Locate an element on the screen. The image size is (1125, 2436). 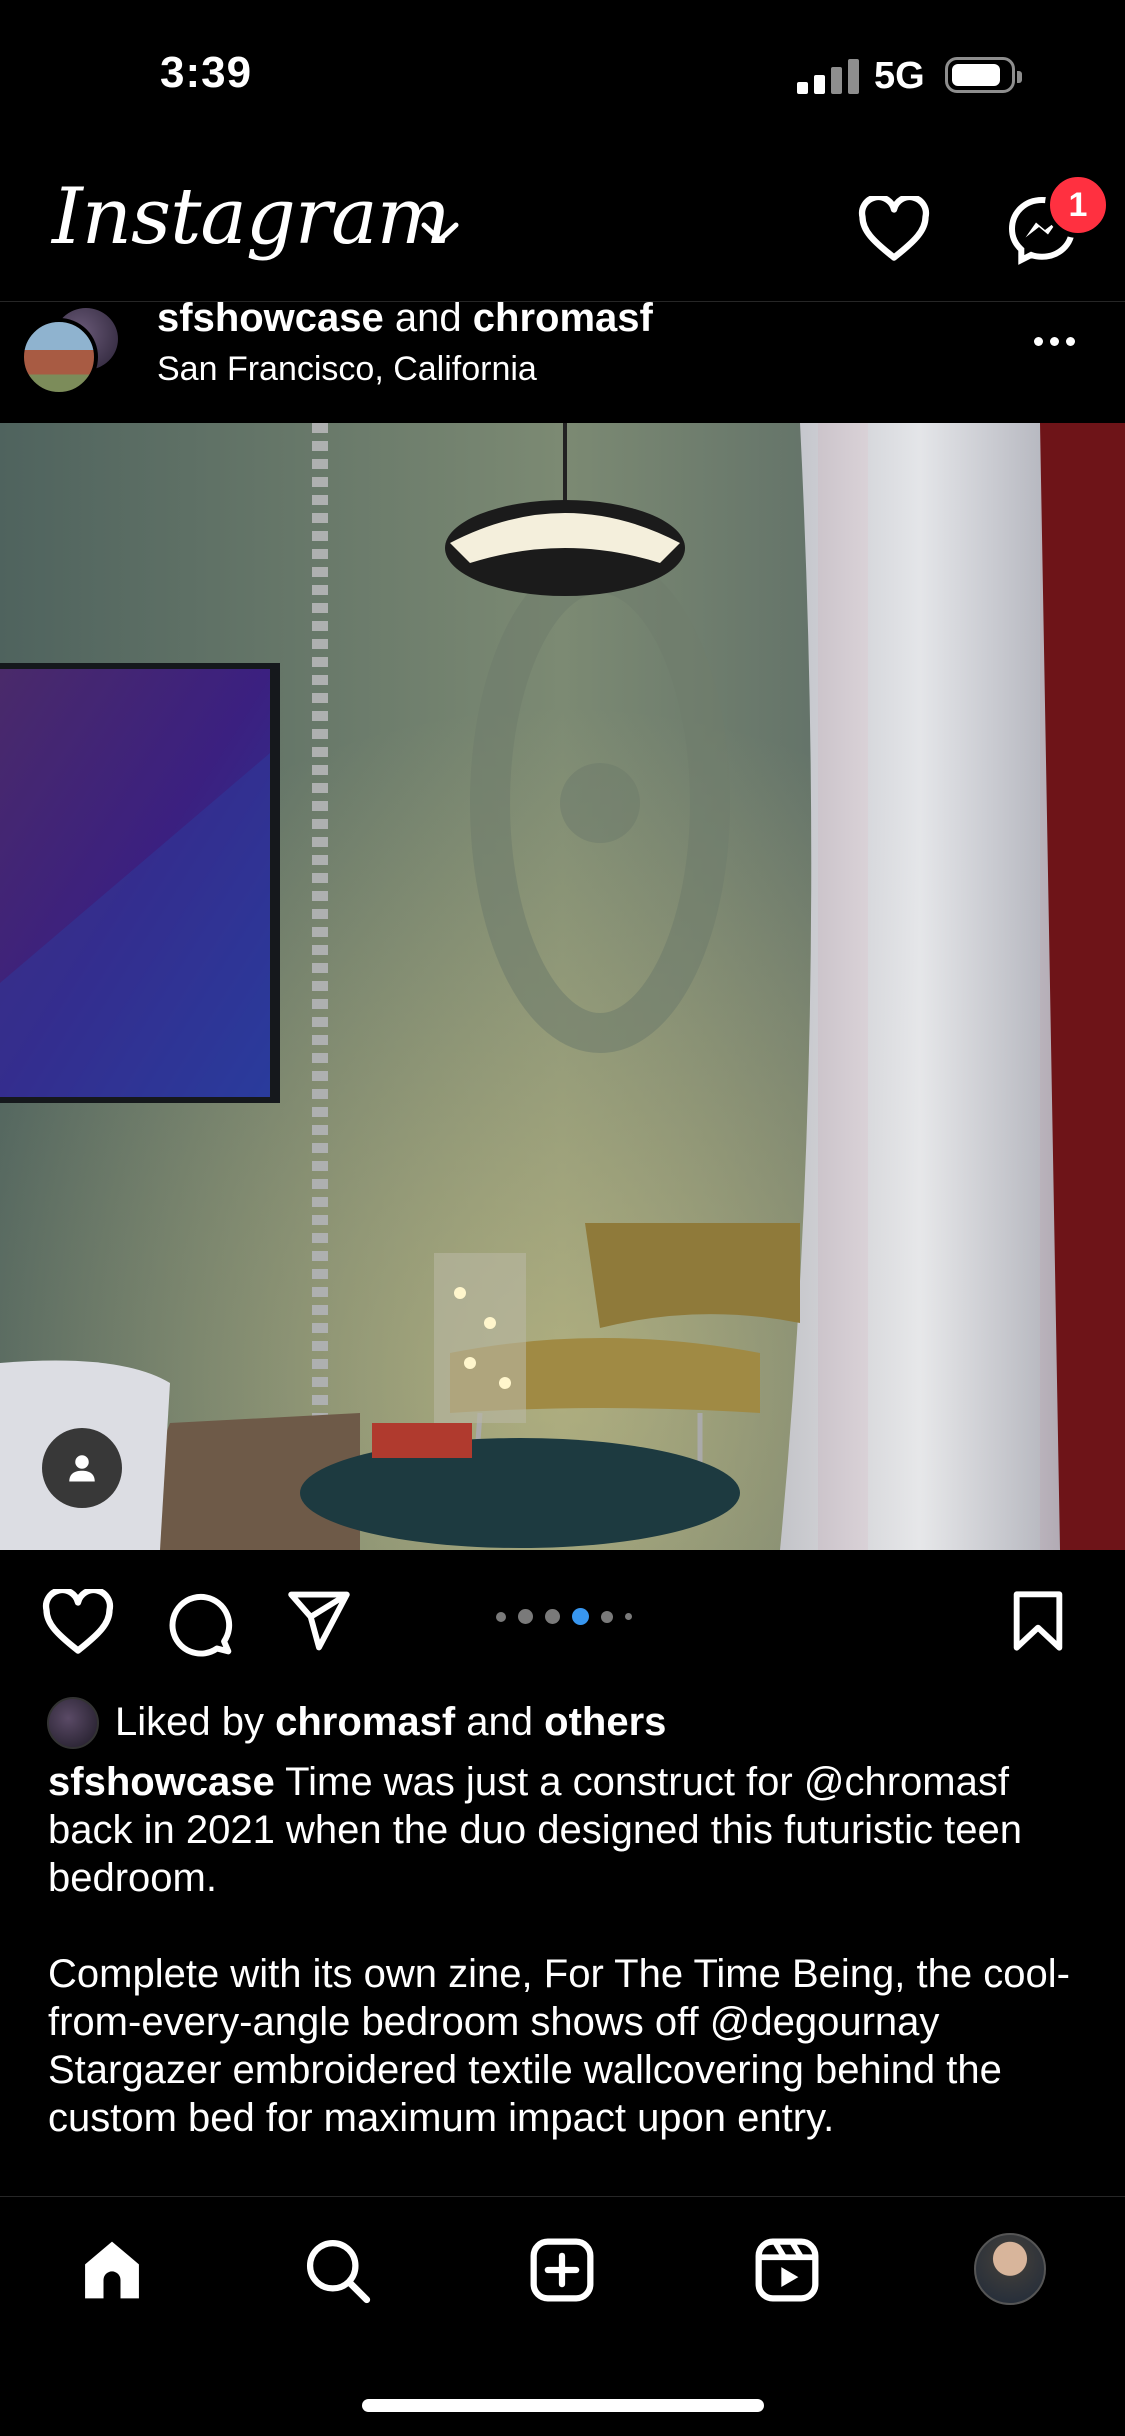
profile-avatar is located at coordinates (1010, 2269).